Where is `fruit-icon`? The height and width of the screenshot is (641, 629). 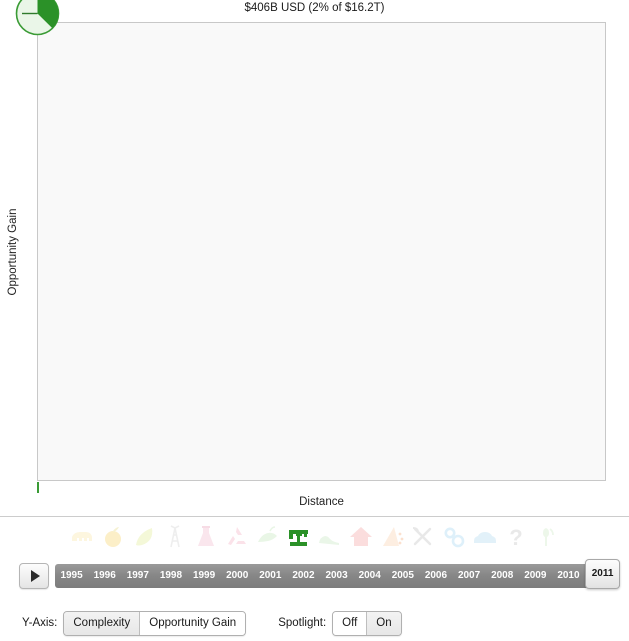
fruit-icon is located at coordinates (113, 537).